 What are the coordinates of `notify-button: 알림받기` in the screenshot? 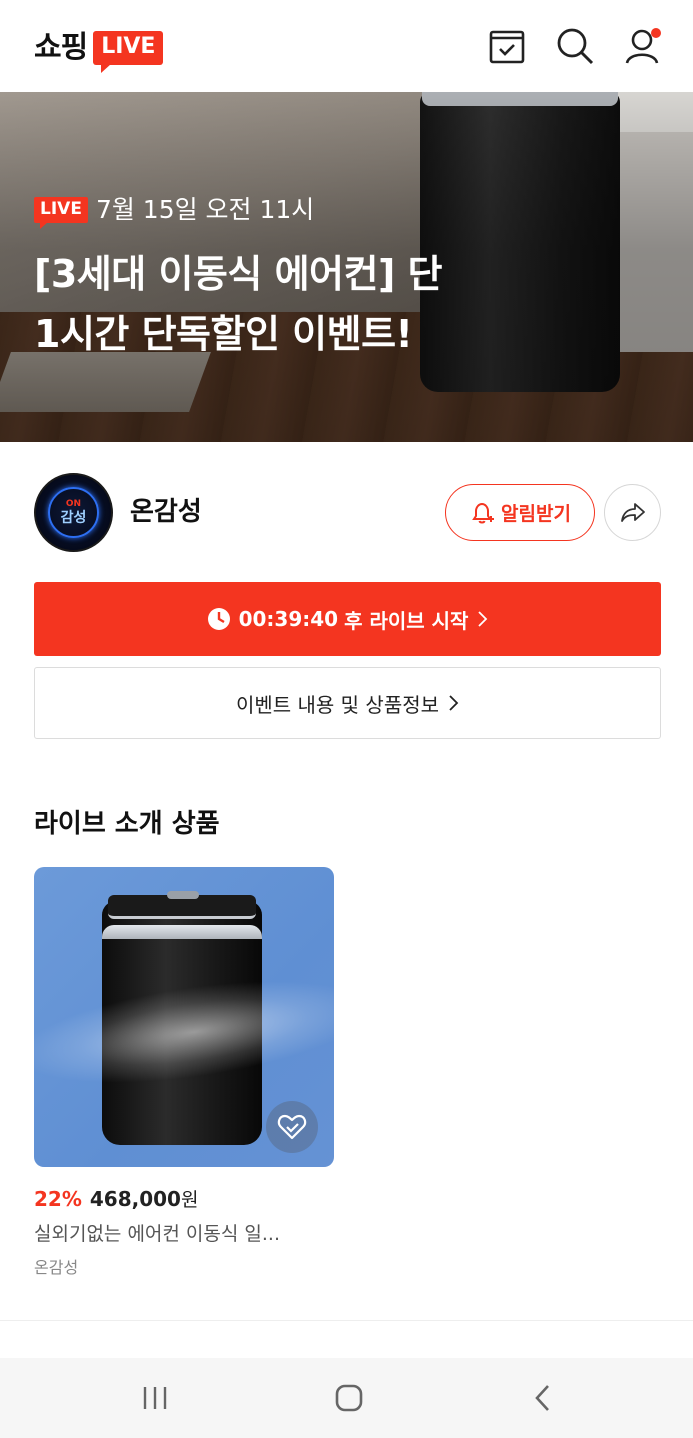 It's located at (520, 512).